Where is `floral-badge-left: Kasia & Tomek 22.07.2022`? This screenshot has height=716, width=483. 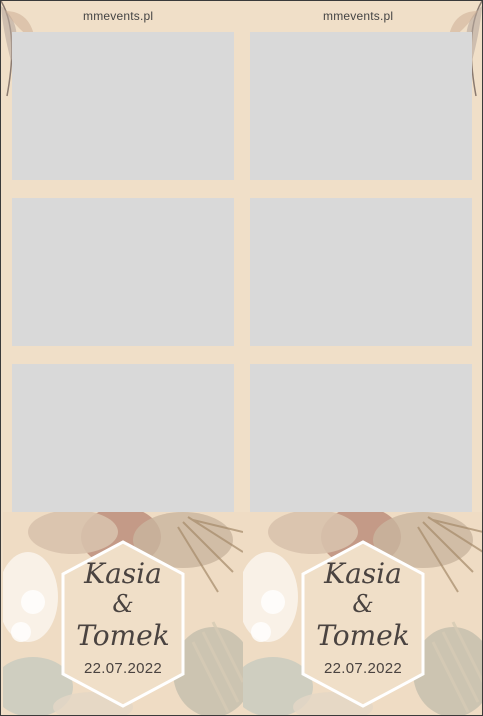
floral-badge-left: Kasia & Tomek 22.07.2022 is located at coordinates (123, 613).